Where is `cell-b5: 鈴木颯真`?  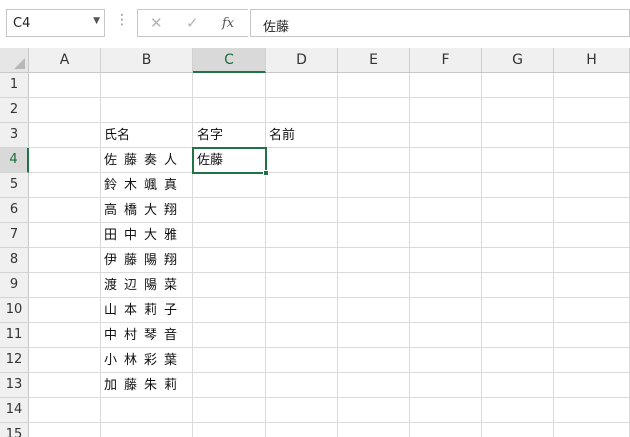 cell-b5: 鈴木颯真 is located at coordinates (144, 185).